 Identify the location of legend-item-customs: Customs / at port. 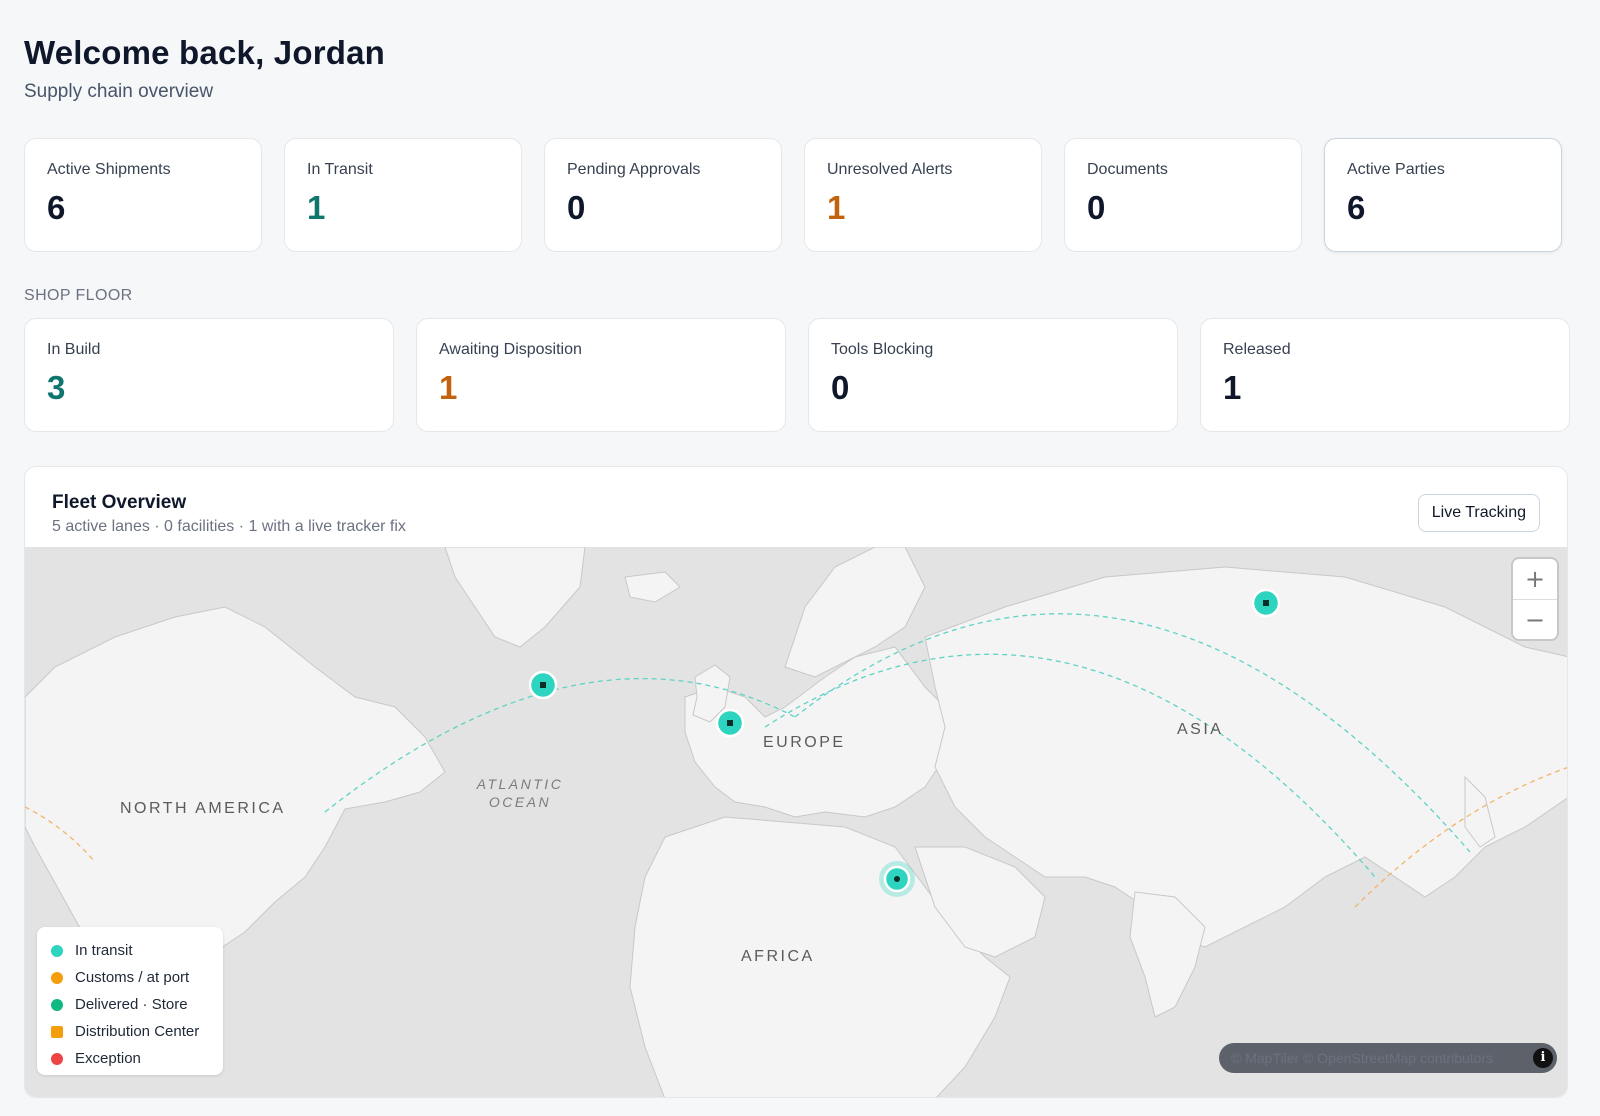
(130, 977).